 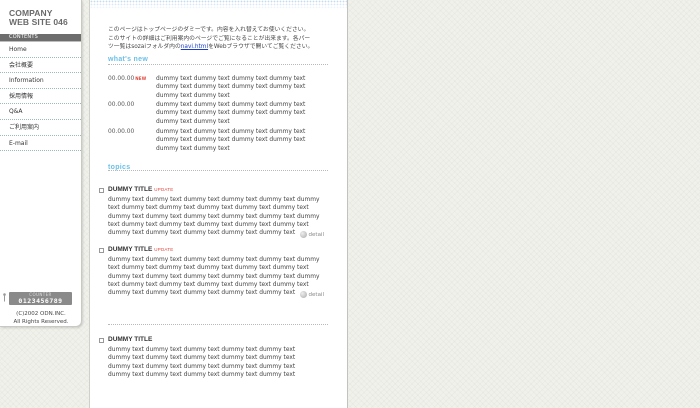 What do you see at coordinates (41, 322) in the screenshot?
I see `copyright-line-2: All Rights Reserved.` at bounding box center [41, 322].